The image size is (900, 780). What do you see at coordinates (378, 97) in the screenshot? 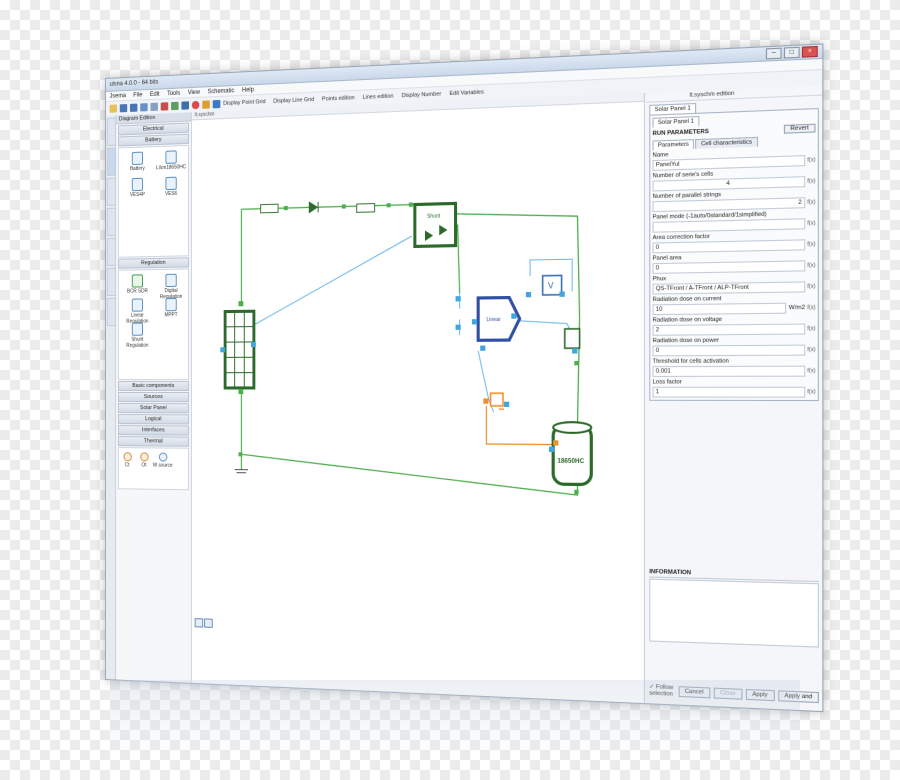
I see `lines-edition-button: Lines edition` at bounding box center [378, 97].